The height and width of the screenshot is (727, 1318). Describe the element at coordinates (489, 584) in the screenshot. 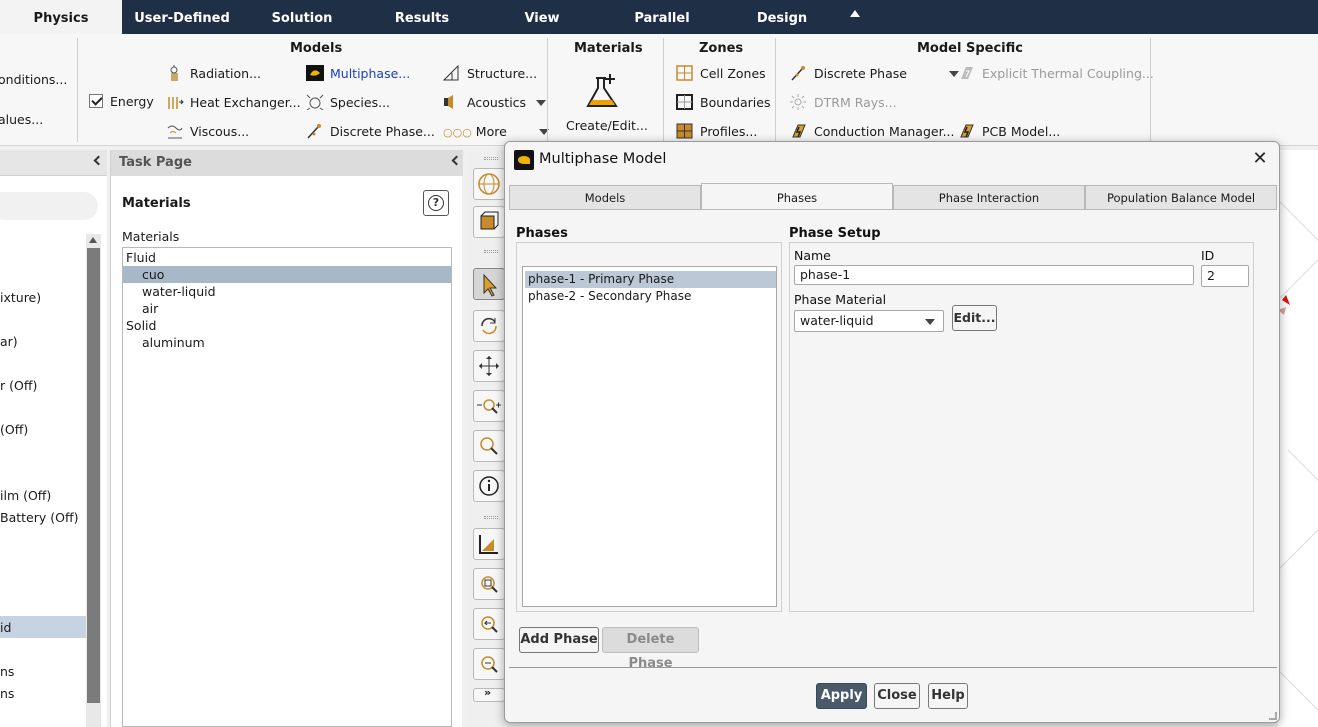

I see `zoom-fit-button` at that location.